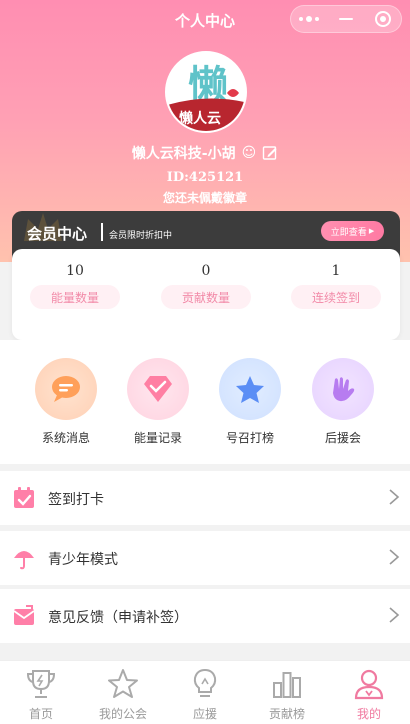 The height and width of the screenshot is (724, 410). I want to click on tab-label: 我的公会, so click(122, 714).